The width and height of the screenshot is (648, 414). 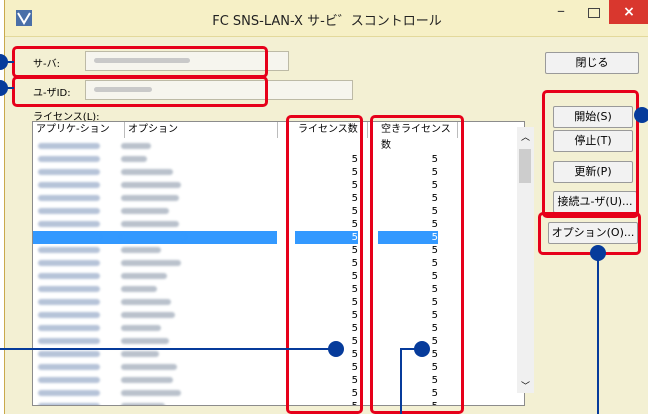 What do you see at coordinates (401, 381) in the screenshot?
I see `callout-line-free-licenses-v` at bounding box center [401, 381].